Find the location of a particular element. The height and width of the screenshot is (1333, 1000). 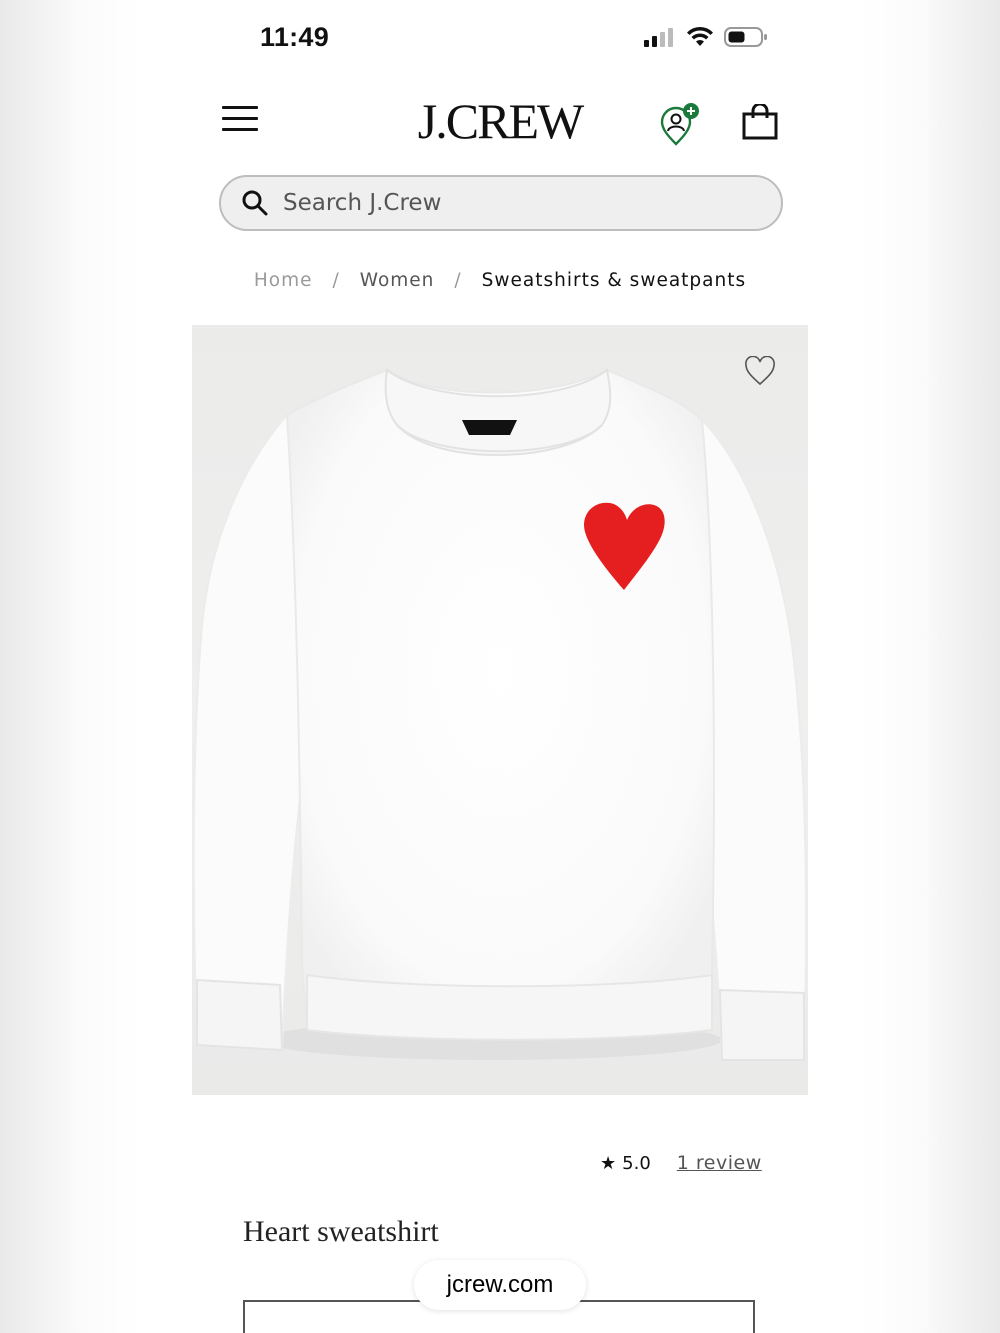

profile-icon is located at coordinates (680, 123).